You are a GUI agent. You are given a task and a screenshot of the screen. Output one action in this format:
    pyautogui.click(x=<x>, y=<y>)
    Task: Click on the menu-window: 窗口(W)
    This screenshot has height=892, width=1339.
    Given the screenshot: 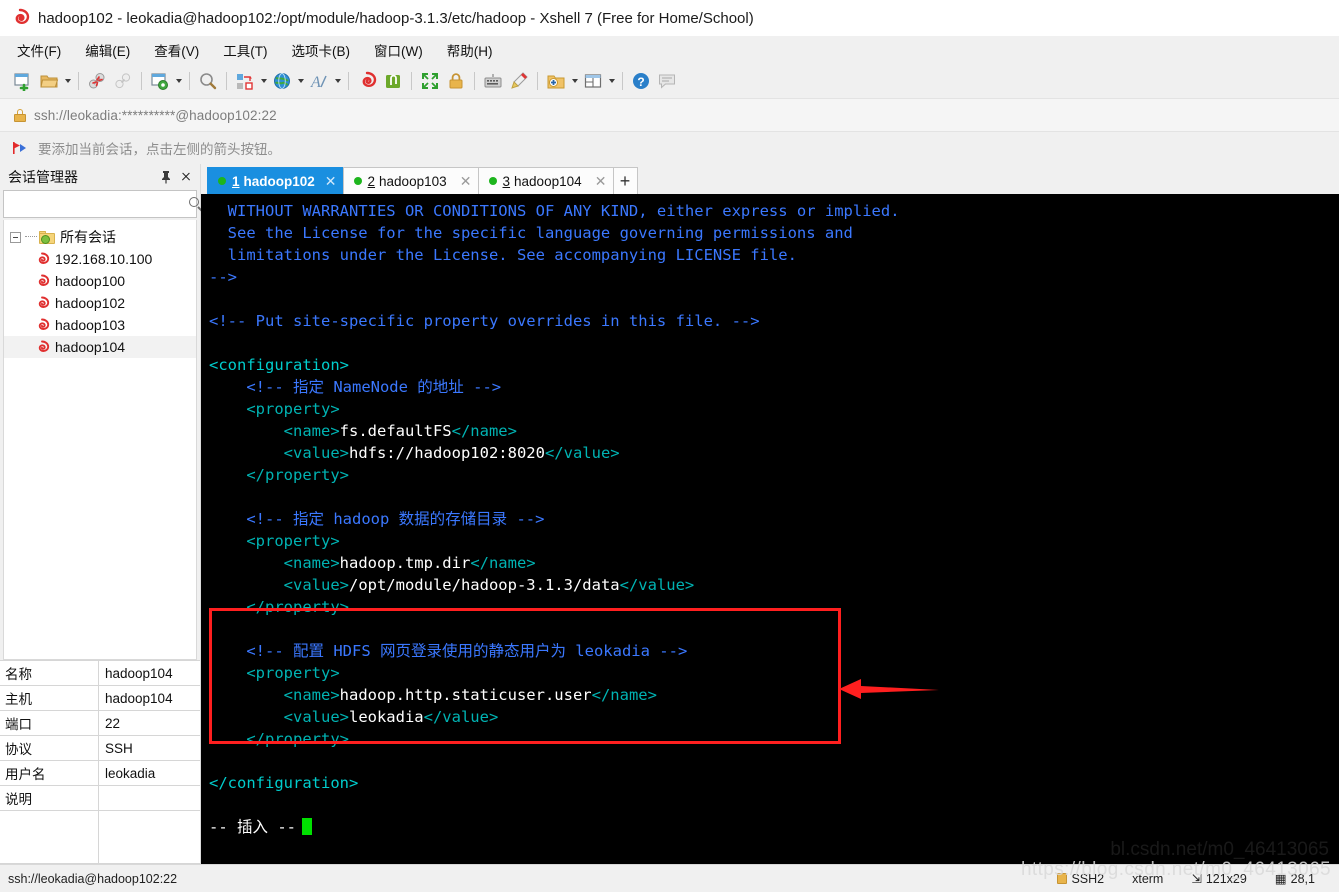 What is the action you would take?
    pyautogui.click(x=398, y=50)
    